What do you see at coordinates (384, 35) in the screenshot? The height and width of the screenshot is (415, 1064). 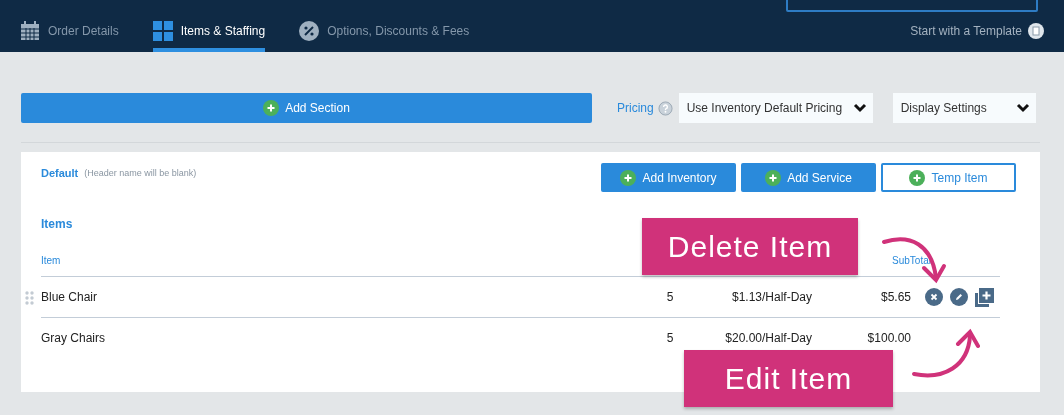 I see `tab: Options, Discounts & Fees` at bounding box center [384, 35].